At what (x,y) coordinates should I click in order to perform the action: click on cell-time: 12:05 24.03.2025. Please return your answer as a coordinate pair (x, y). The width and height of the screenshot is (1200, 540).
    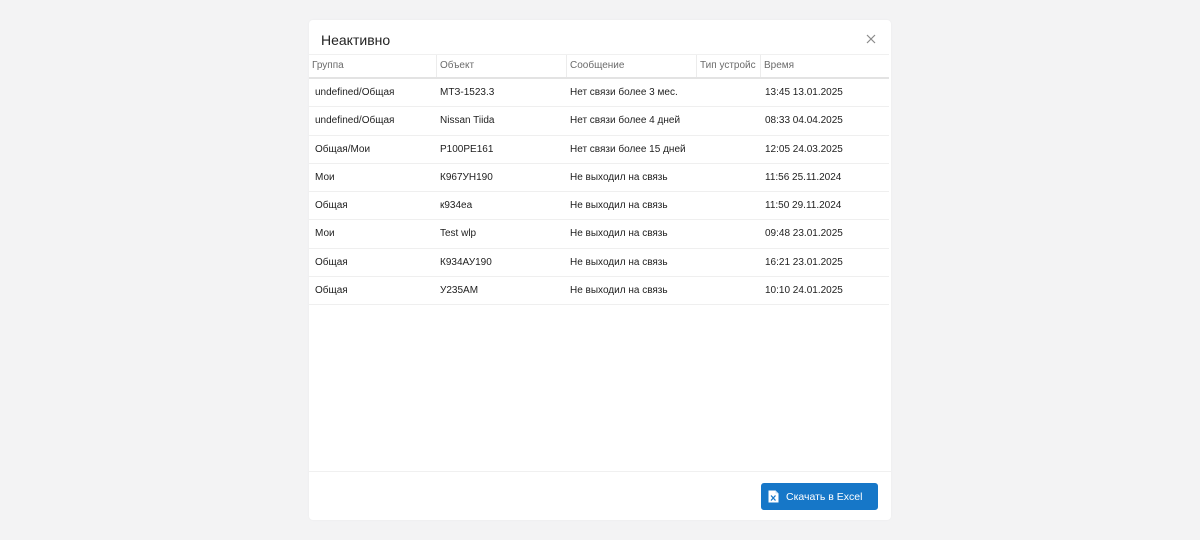
    Looking at the image, I should click on (804, 149).